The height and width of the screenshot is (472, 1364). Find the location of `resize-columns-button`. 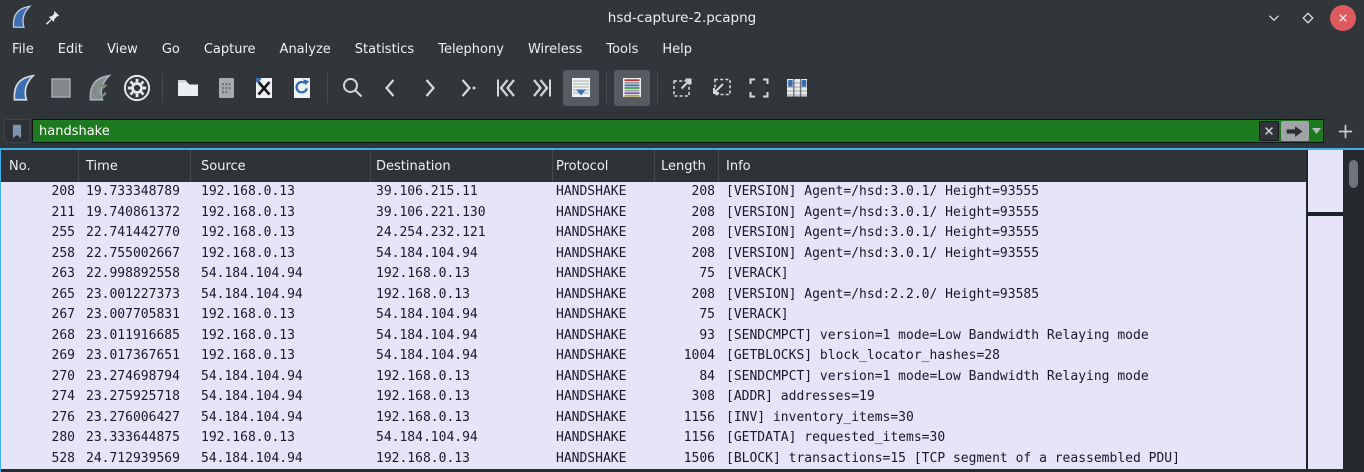

resize-columns-button is located at coordinates (797, 88).